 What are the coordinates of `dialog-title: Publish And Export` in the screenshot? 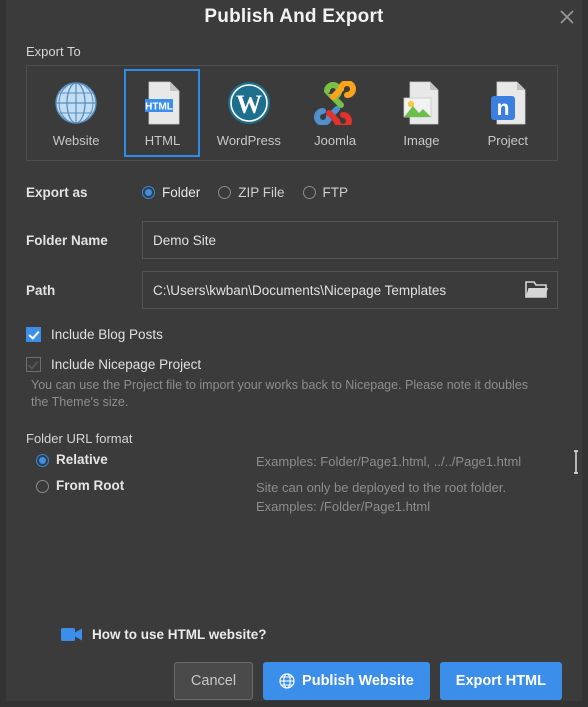 It's located at (294, 16).